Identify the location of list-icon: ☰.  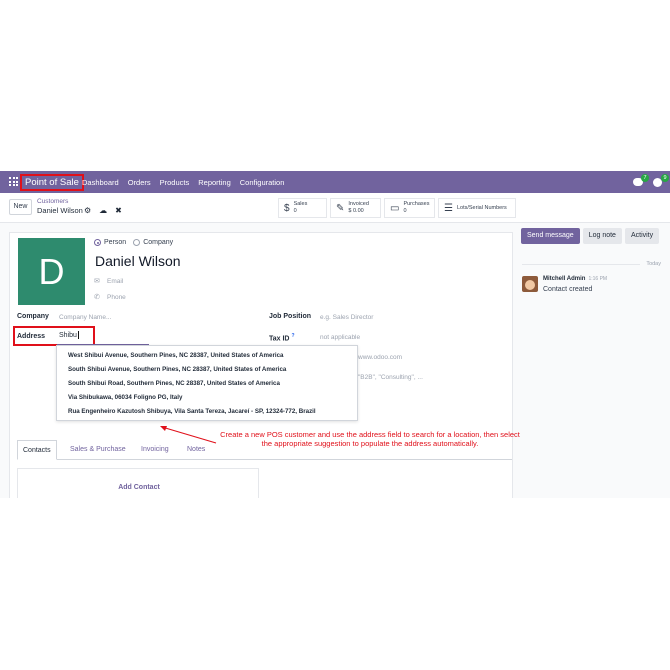
(448, 208).